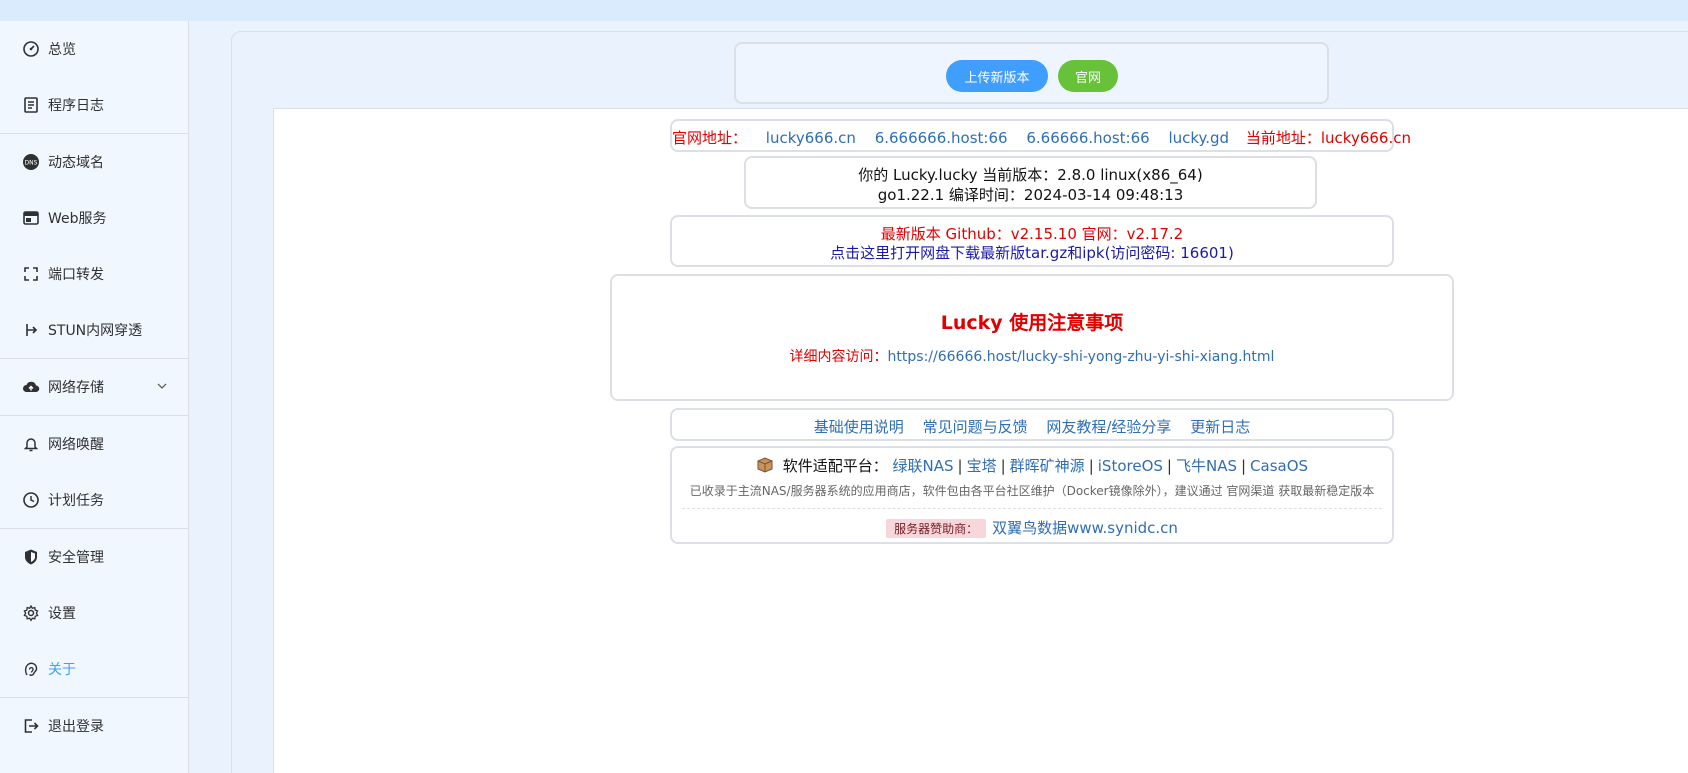 This screenshot has height=773, width=1688. Describe the element at coordinates (76, 727) in the screenshot. I see `sidebar-item-label: 退出登录` at that location.